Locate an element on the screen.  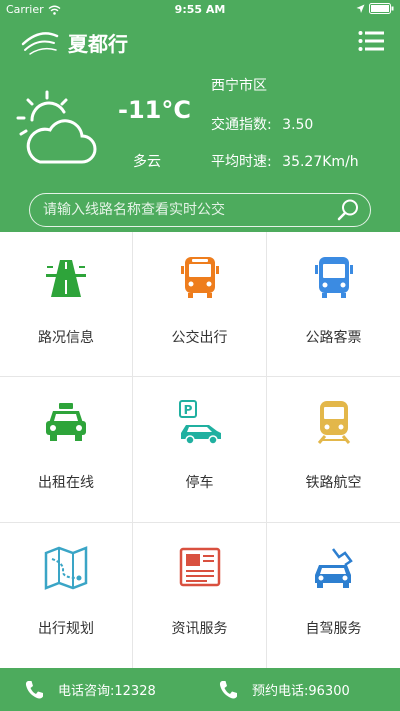
partly-cloudy-icon is located at coordinates (56, 127).